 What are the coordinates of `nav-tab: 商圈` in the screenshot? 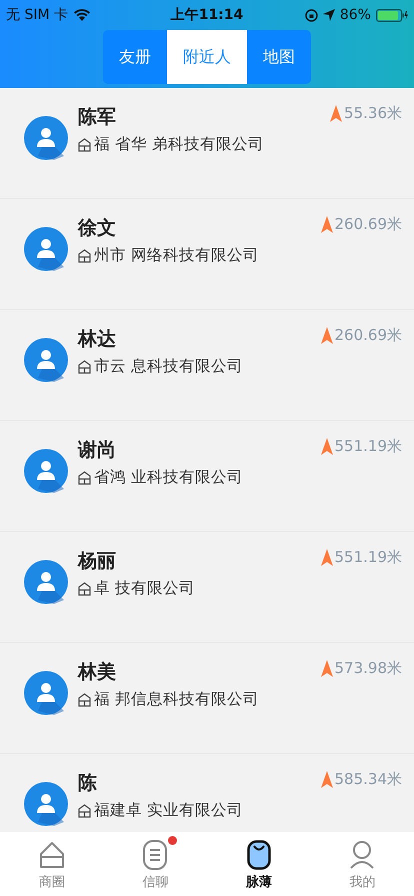 It's located at (52, 864).